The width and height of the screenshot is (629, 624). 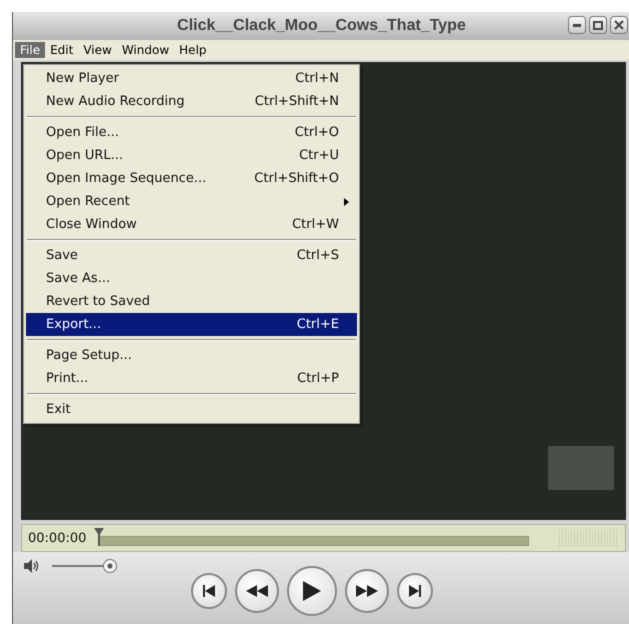 I want to click on menu-item: Print... Ctrl+P, so click(x=191, y=378).